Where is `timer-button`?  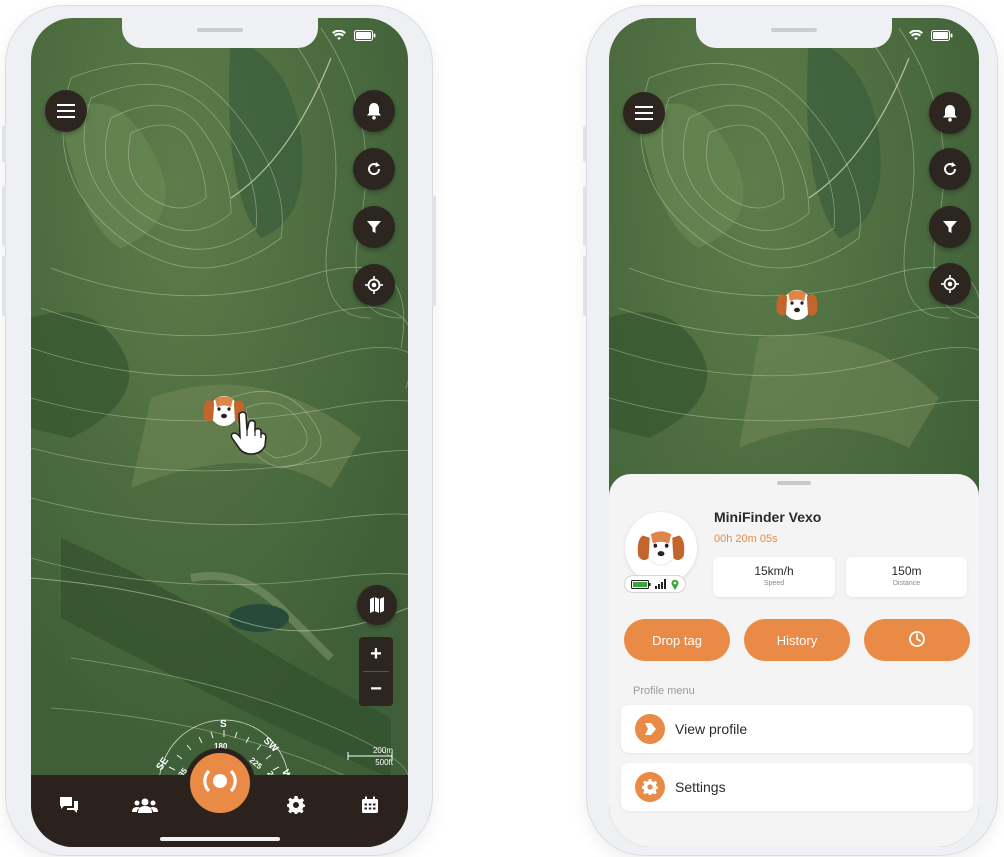
timer-button is located at coordinates (917, 640).